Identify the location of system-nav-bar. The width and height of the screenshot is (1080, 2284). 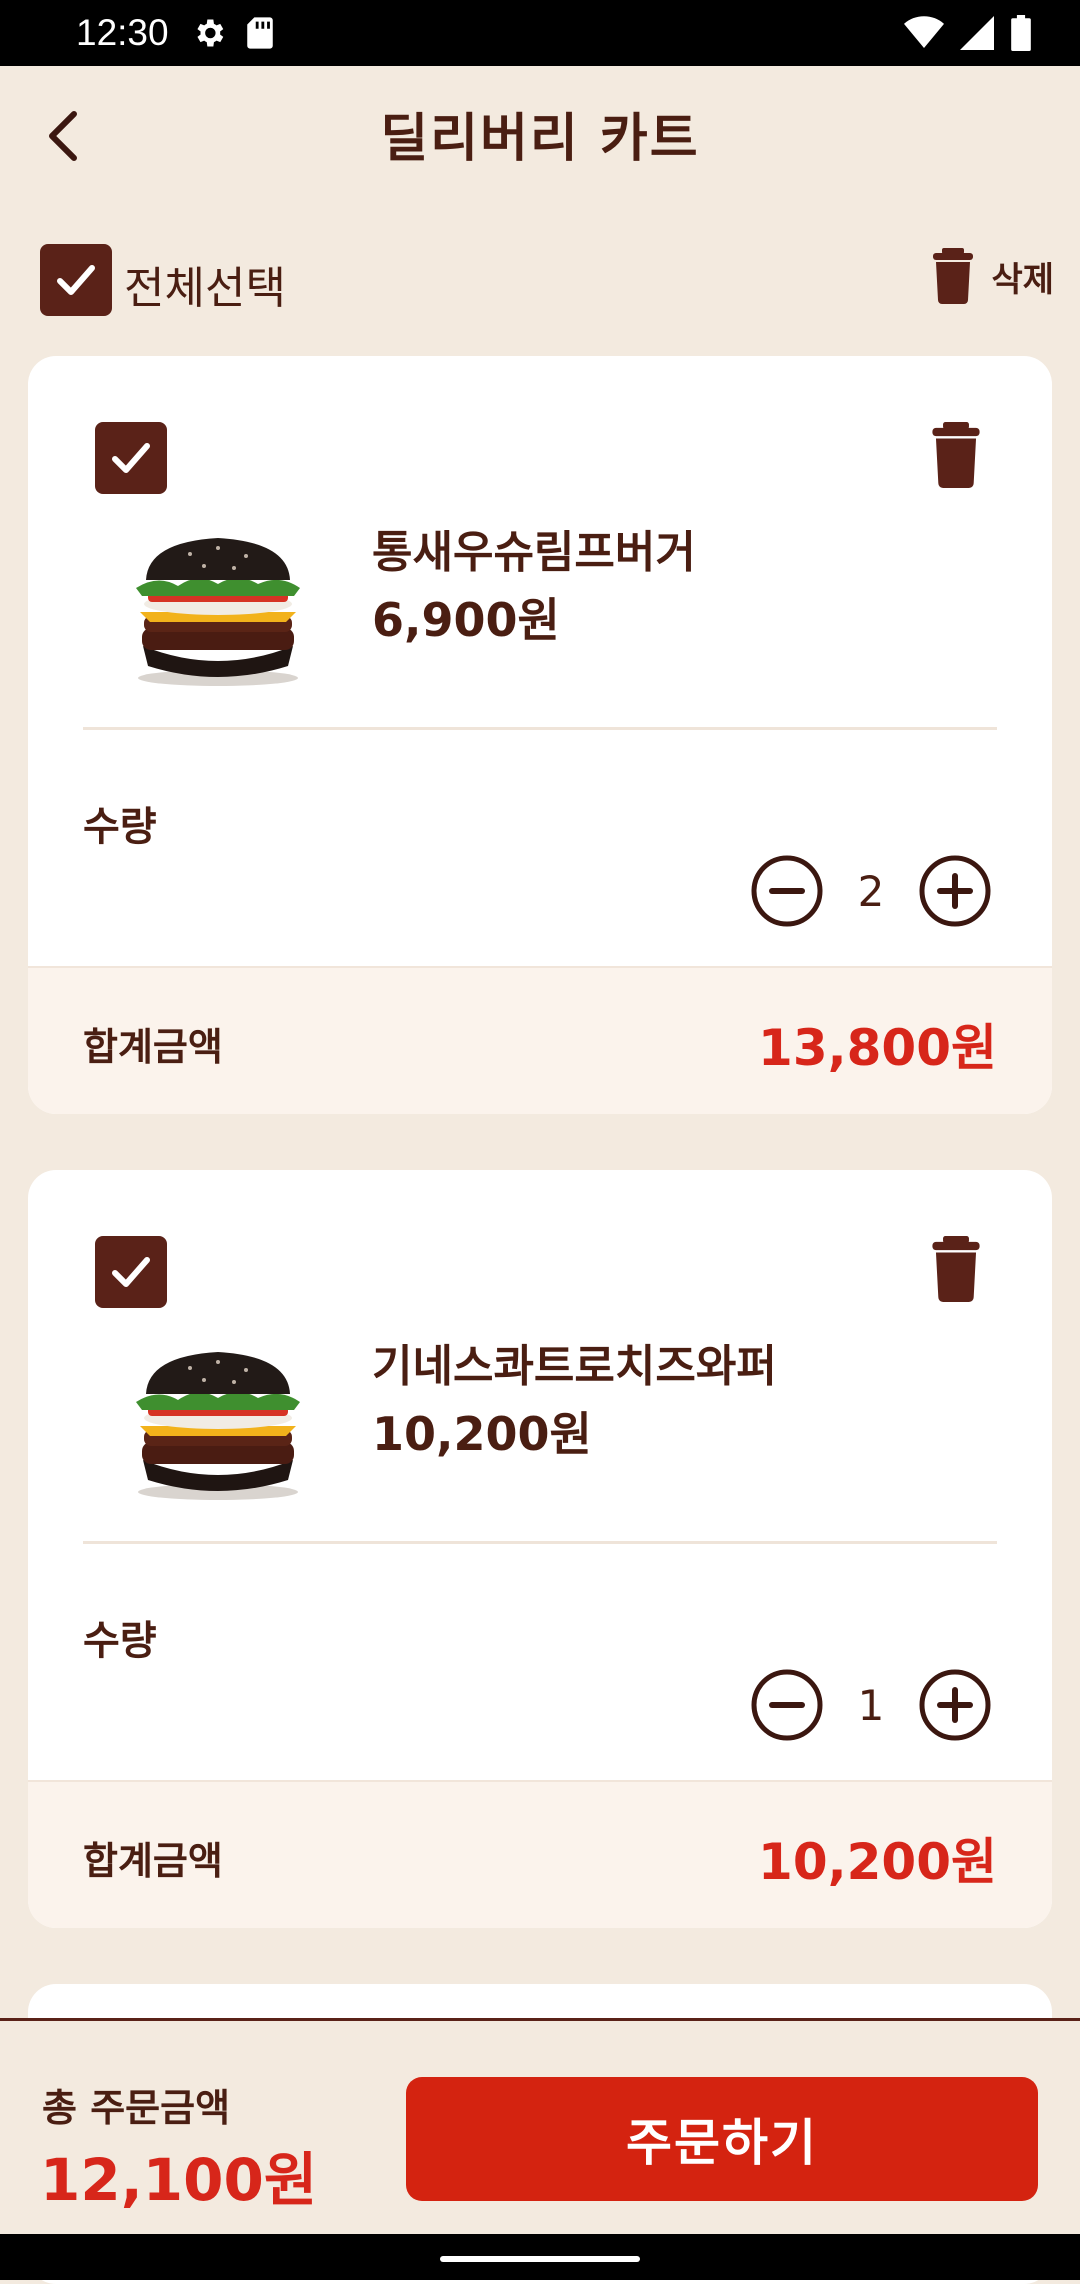
(540, 2257).